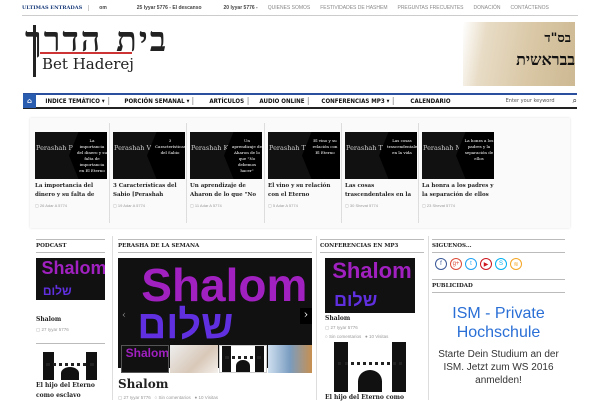  What do you see at coordinates (321, 155) in the screenshot?
I see `image-text: El vino y su relación con El Eterno` at bounding box center [321, 155].